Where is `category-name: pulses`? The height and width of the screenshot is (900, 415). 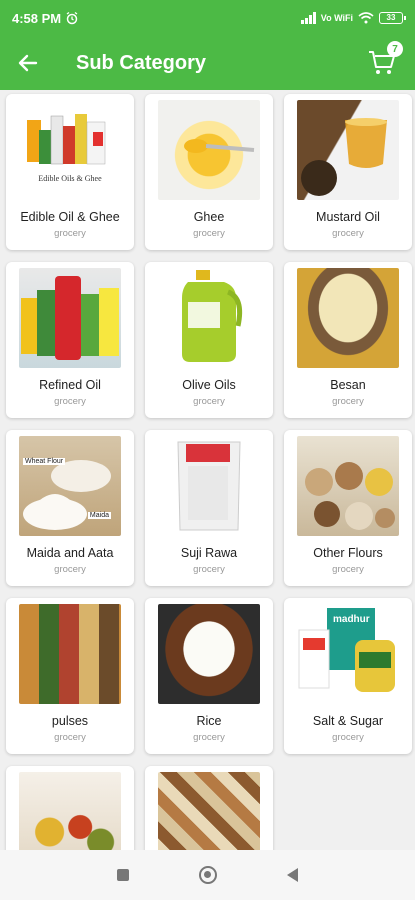 category-name: pulses is located at coordinates (70, 721).